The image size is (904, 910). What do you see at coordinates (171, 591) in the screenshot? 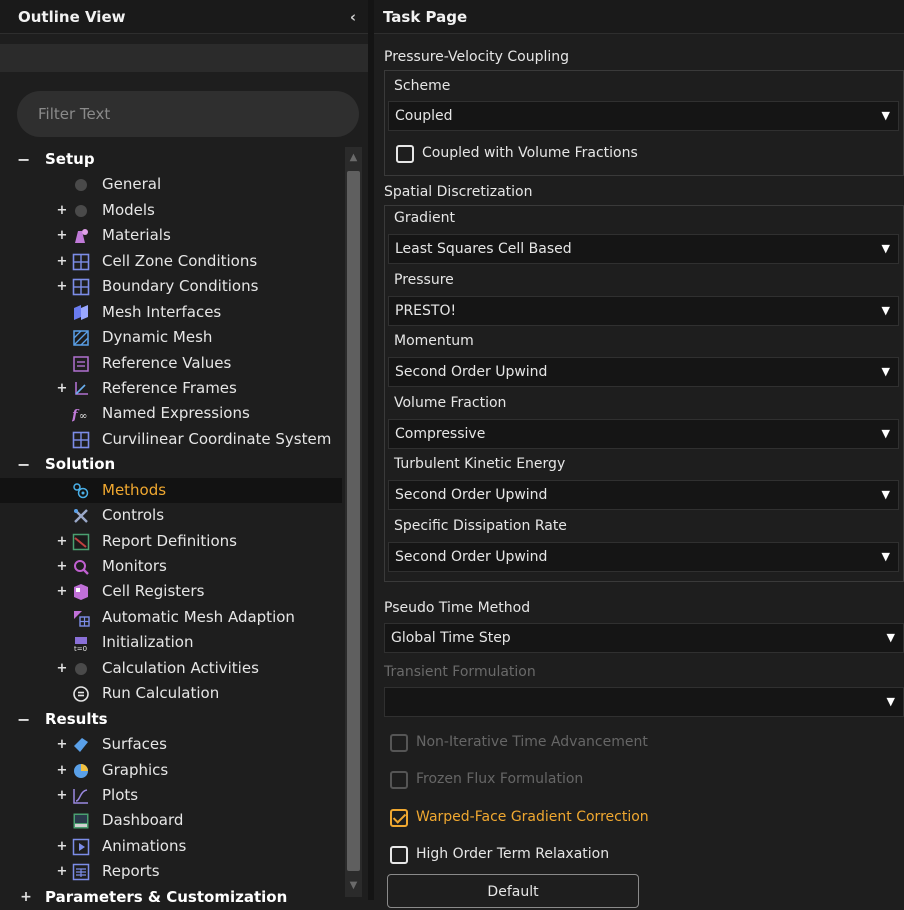
I see `tree-item-cell-registers: + Cell Registers` at bounding box center [171, 591].